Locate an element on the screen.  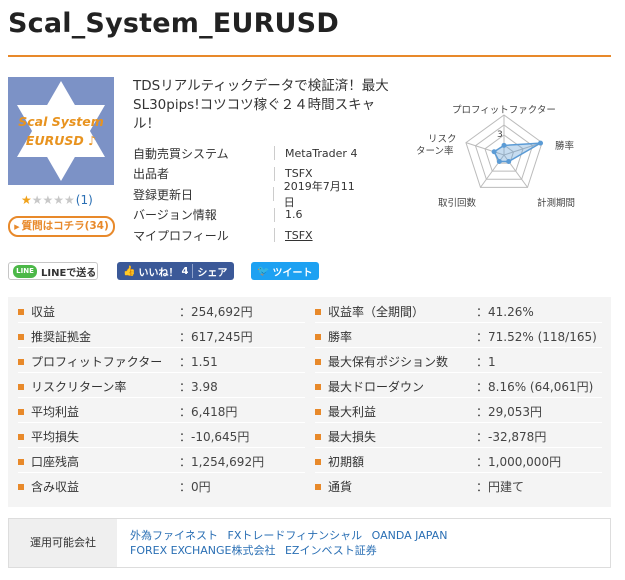
rating: ★★★★★(1) is located at coordinates (57, 200).